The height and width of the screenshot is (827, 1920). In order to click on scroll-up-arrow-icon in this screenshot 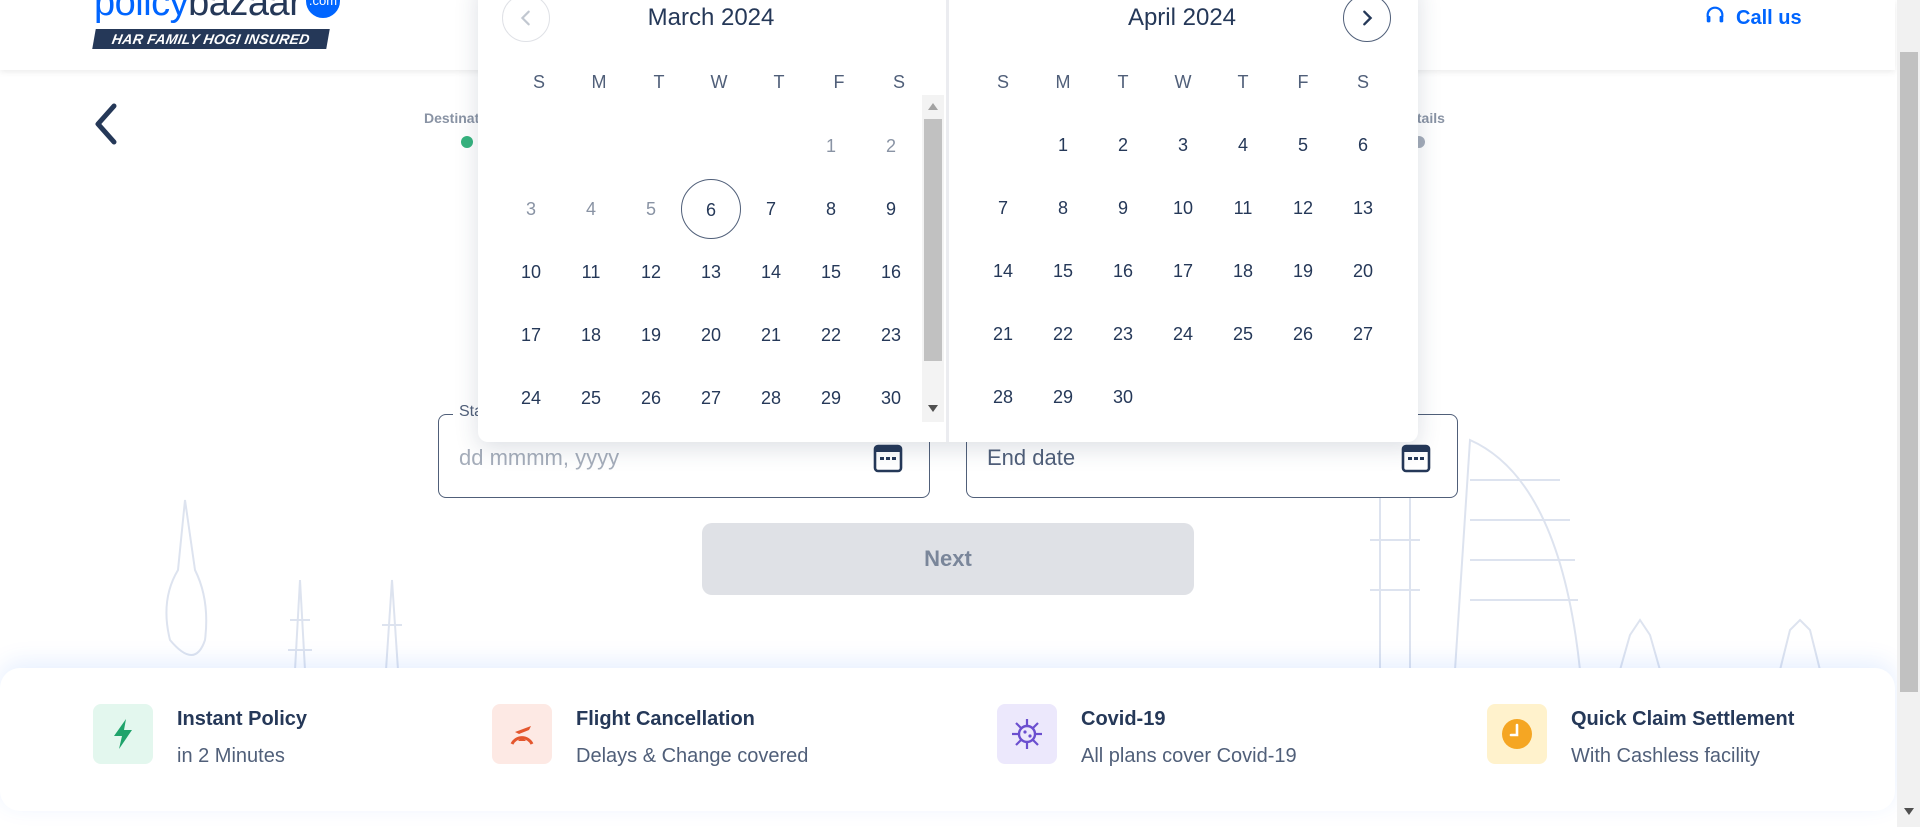, I will do `click(933, 106)`.